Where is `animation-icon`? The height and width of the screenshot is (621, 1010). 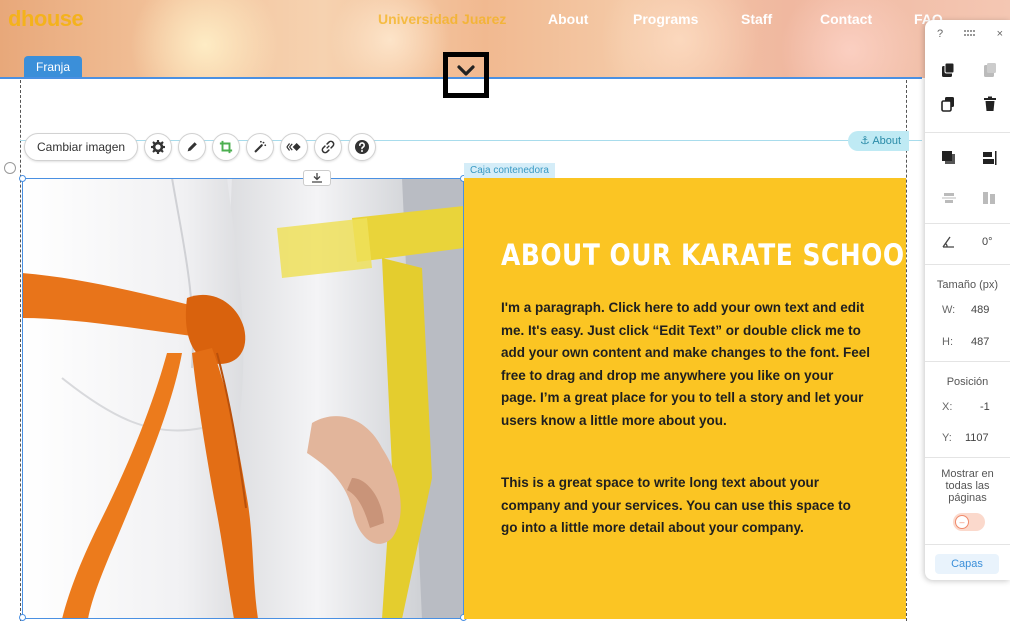
animation-icon is located at coordinates (293, 147).